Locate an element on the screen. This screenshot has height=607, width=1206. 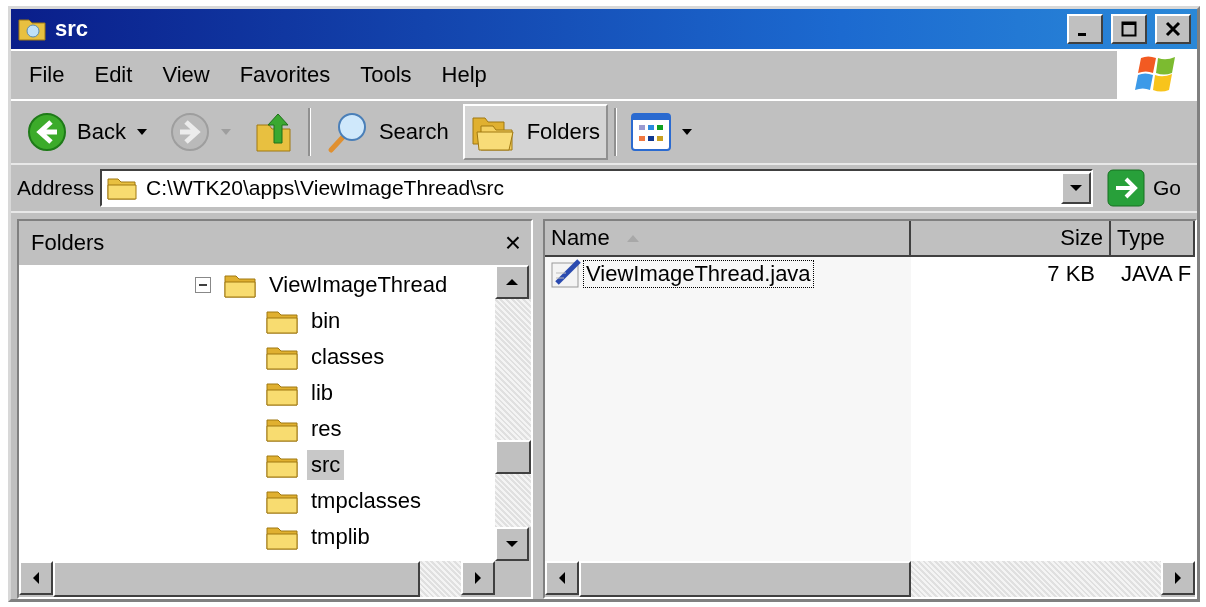
file-type: JAVA F is located at coordinates (1156, 274).